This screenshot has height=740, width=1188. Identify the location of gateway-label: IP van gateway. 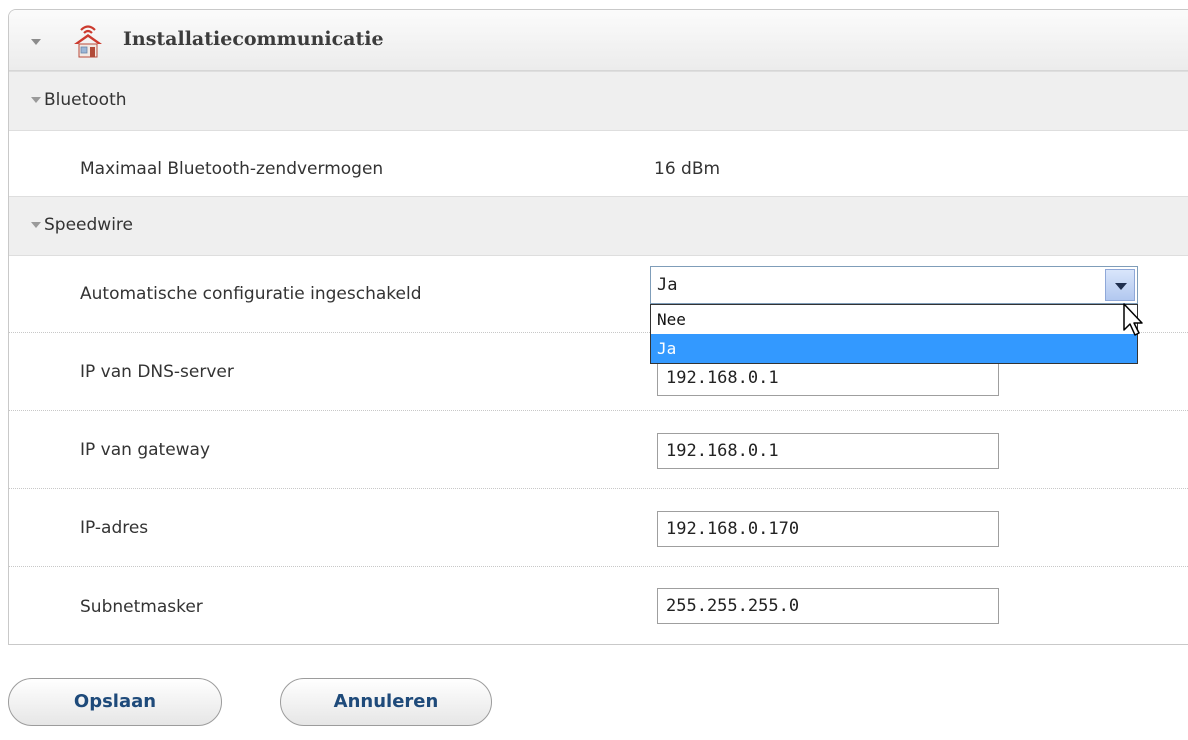
(145, 450).